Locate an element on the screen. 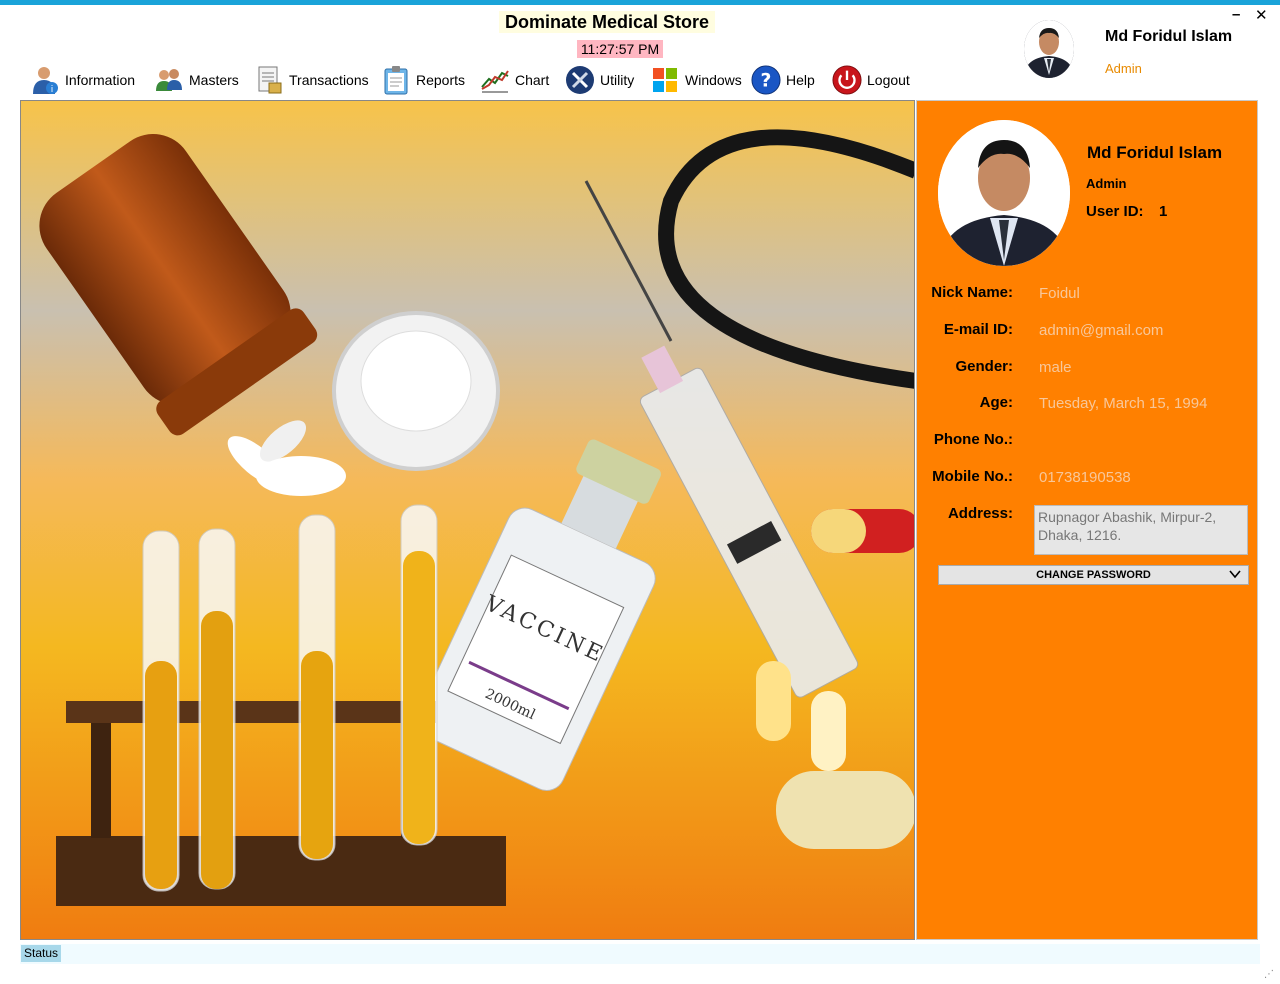 This screenshot has height=984, width=1280. age-value: Tuesday, March 15, 1994 is located at coordinates (1123, 403).